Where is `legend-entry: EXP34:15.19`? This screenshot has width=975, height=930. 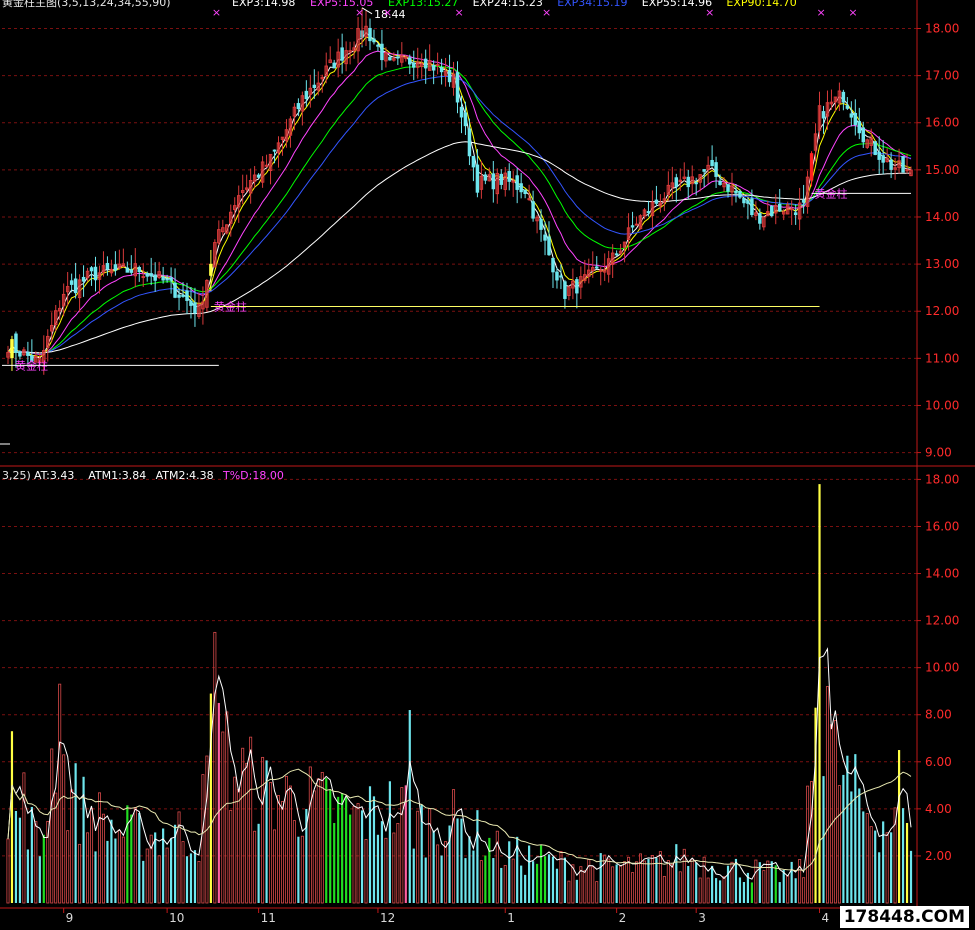
legend-entry: EXP34:15.19 is located at coordinates (592, 4).